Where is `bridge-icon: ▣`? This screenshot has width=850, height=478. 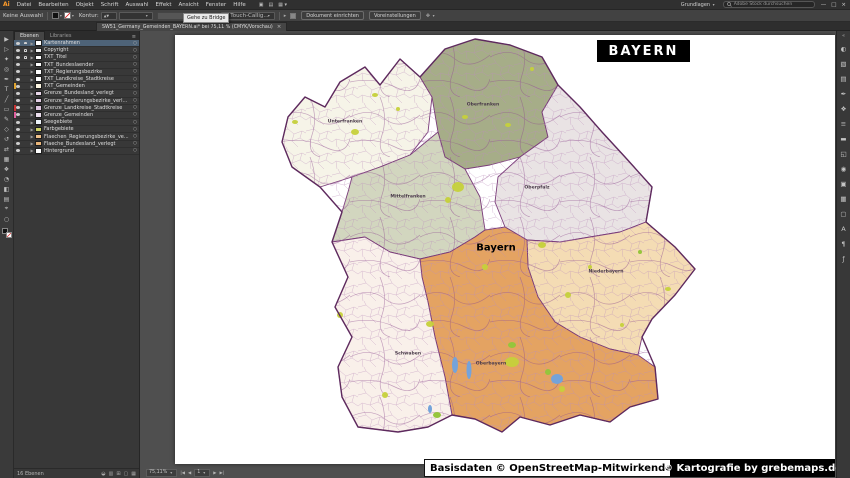
bridge-icon: ▣ is located at coordinates (261, 5).